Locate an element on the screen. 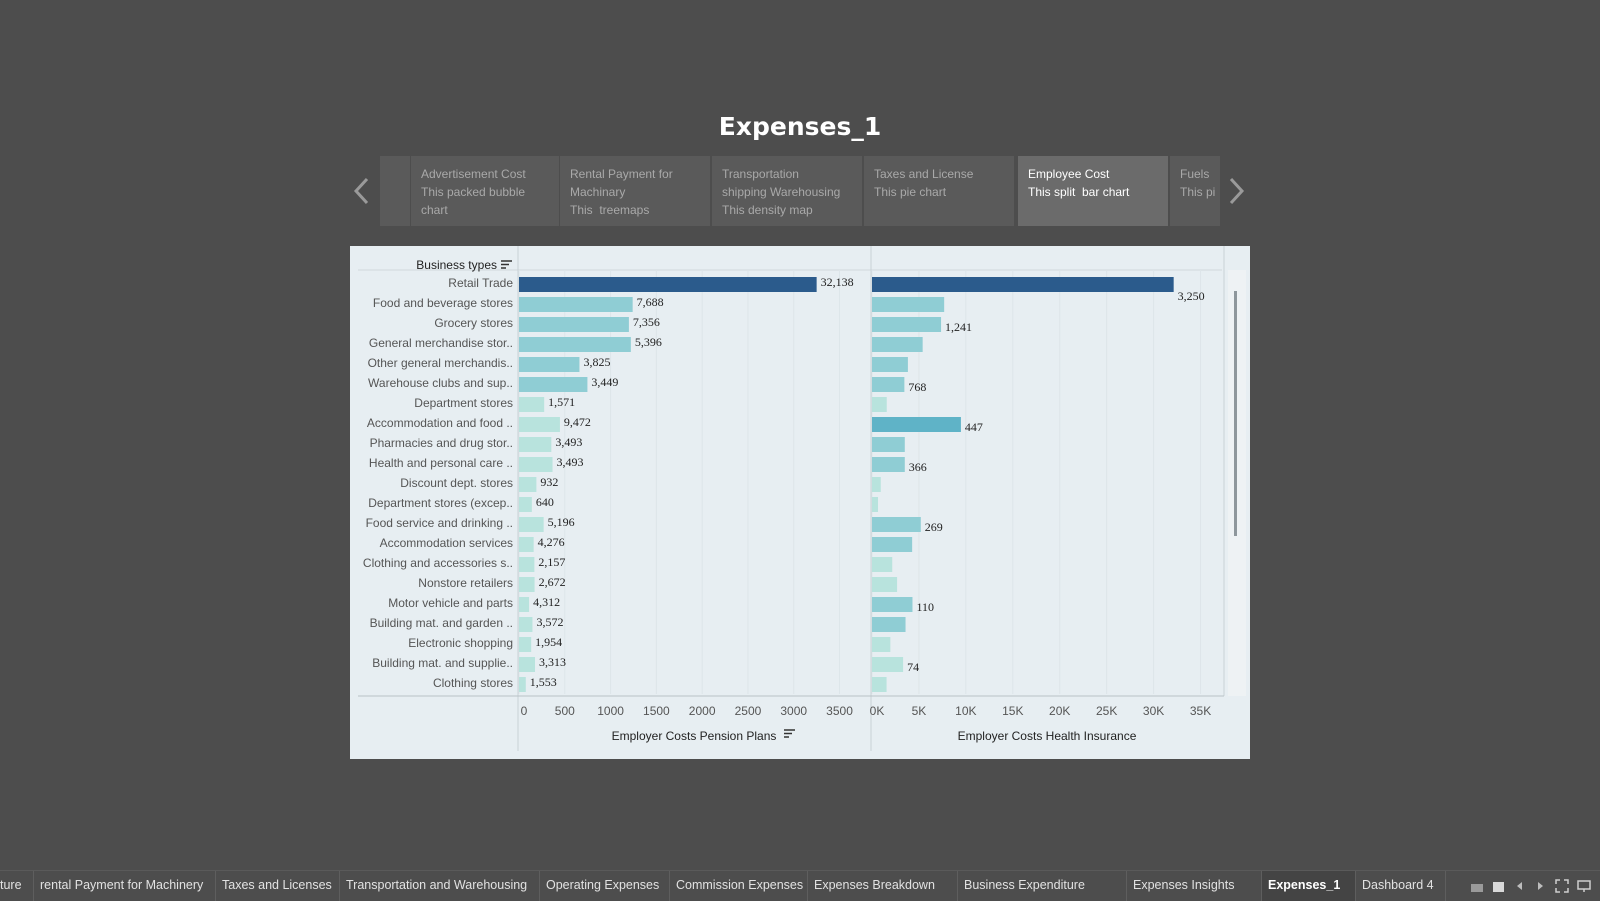  sheet-tab: Expenses Breakdown is located at coordinates (883, 886).